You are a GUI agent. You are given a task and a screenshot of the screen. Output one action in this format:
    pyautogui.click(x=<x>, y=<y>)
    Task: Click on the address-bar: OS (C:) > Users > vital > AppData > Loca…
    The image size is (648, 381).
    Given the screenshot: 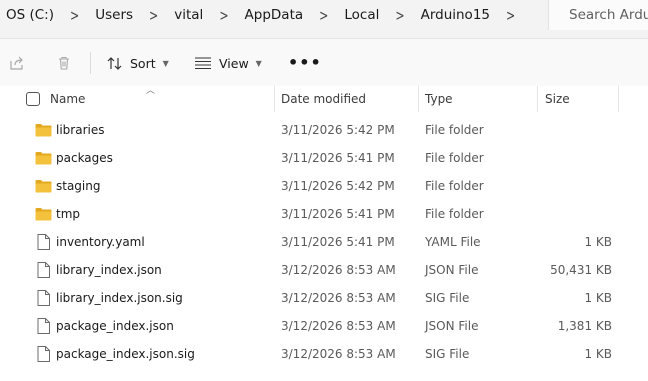 What is the action you would take?
    pyautogui.click(x=324, y=19)
    